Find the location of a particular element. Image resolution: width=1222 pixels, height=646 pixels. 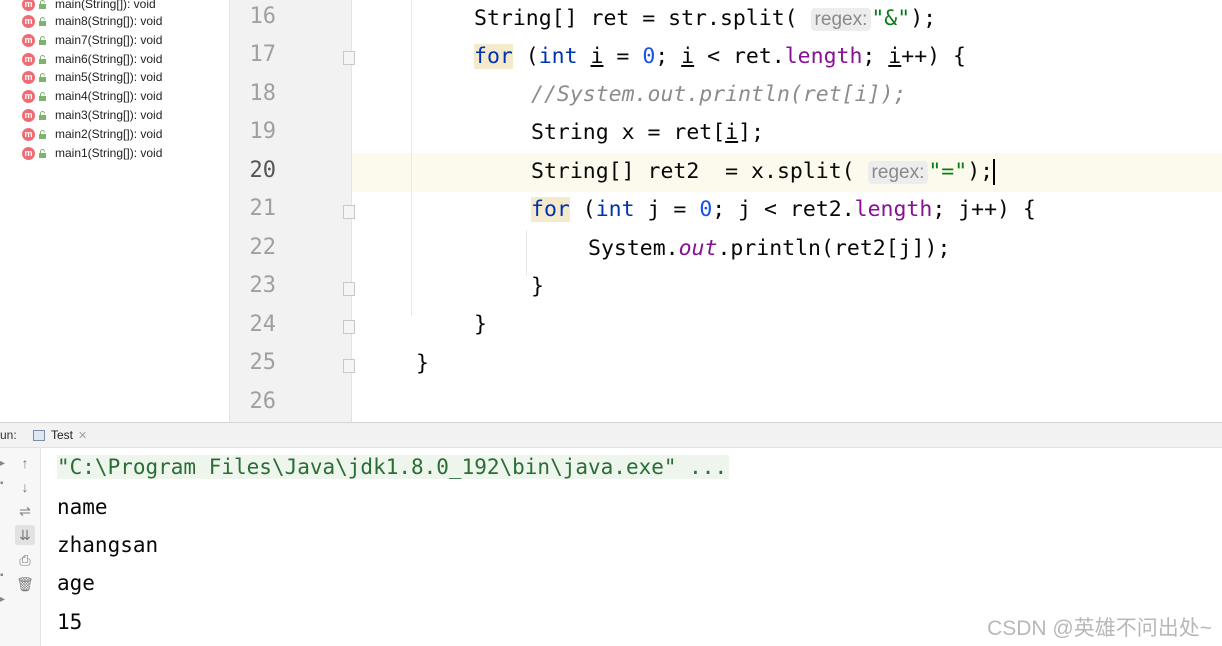

structure-item-label: main6(String[]): void is located at coordinates (109, 59).